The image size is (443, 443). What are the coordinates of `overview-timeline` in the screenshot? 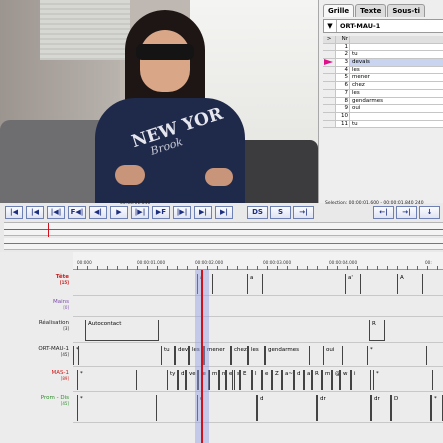 It's located at (223, 229).